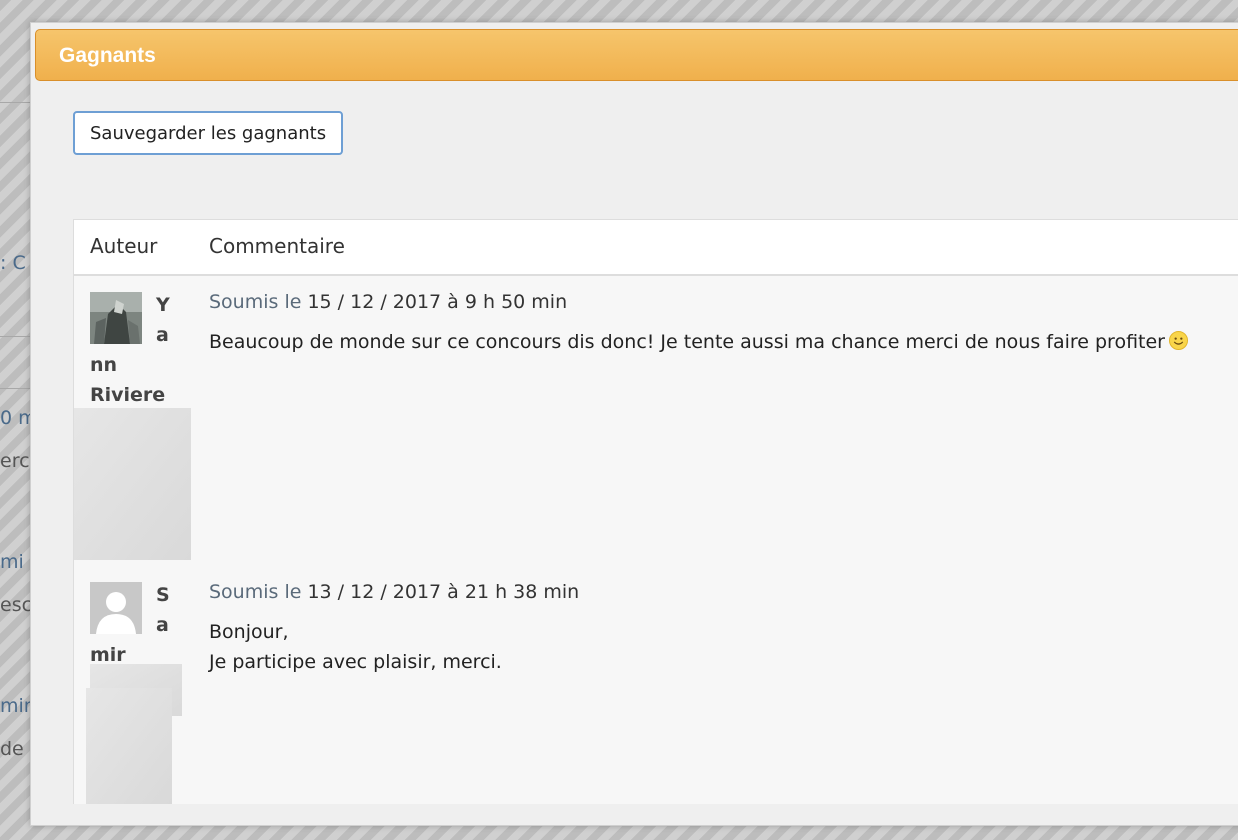 This screenshot has width=1238, height=840. What do you see at coordinates (130, 625) in the screenshot?
I see `author-name: S a mir` at bounding box center [130, 625].